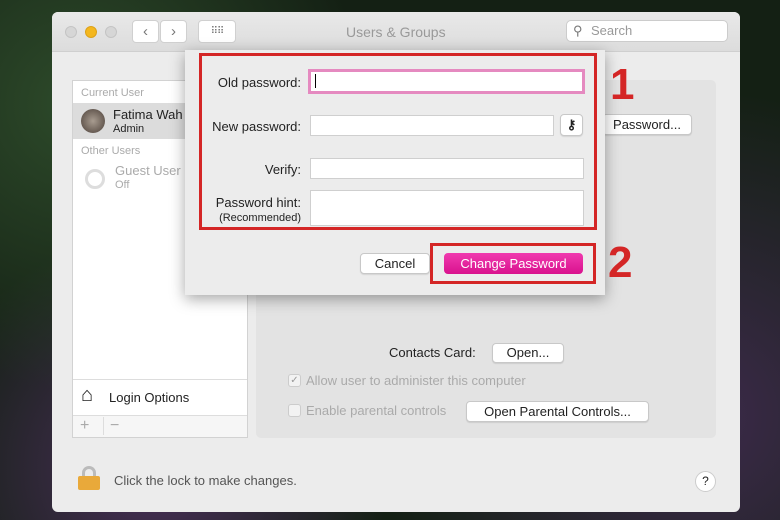 This screenshot has height=520, width=780. I want to click on title-bar: ‹ › ⠿⠿ Users & Groups ⚲ Search, so click(396, 32).